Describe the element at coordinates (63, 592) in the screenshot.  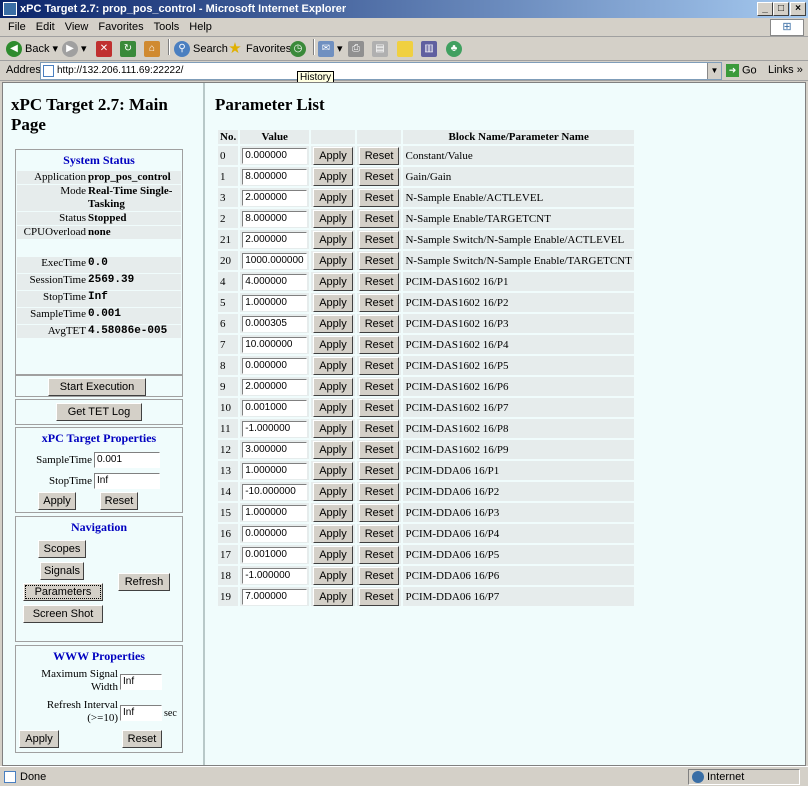
I see `parameters-button: Parameters` at that location.